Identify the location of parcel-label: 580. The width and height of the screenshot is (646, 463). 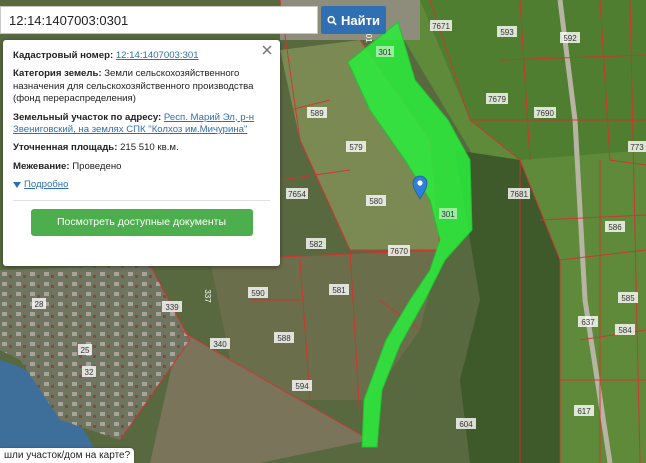
(376, 201).